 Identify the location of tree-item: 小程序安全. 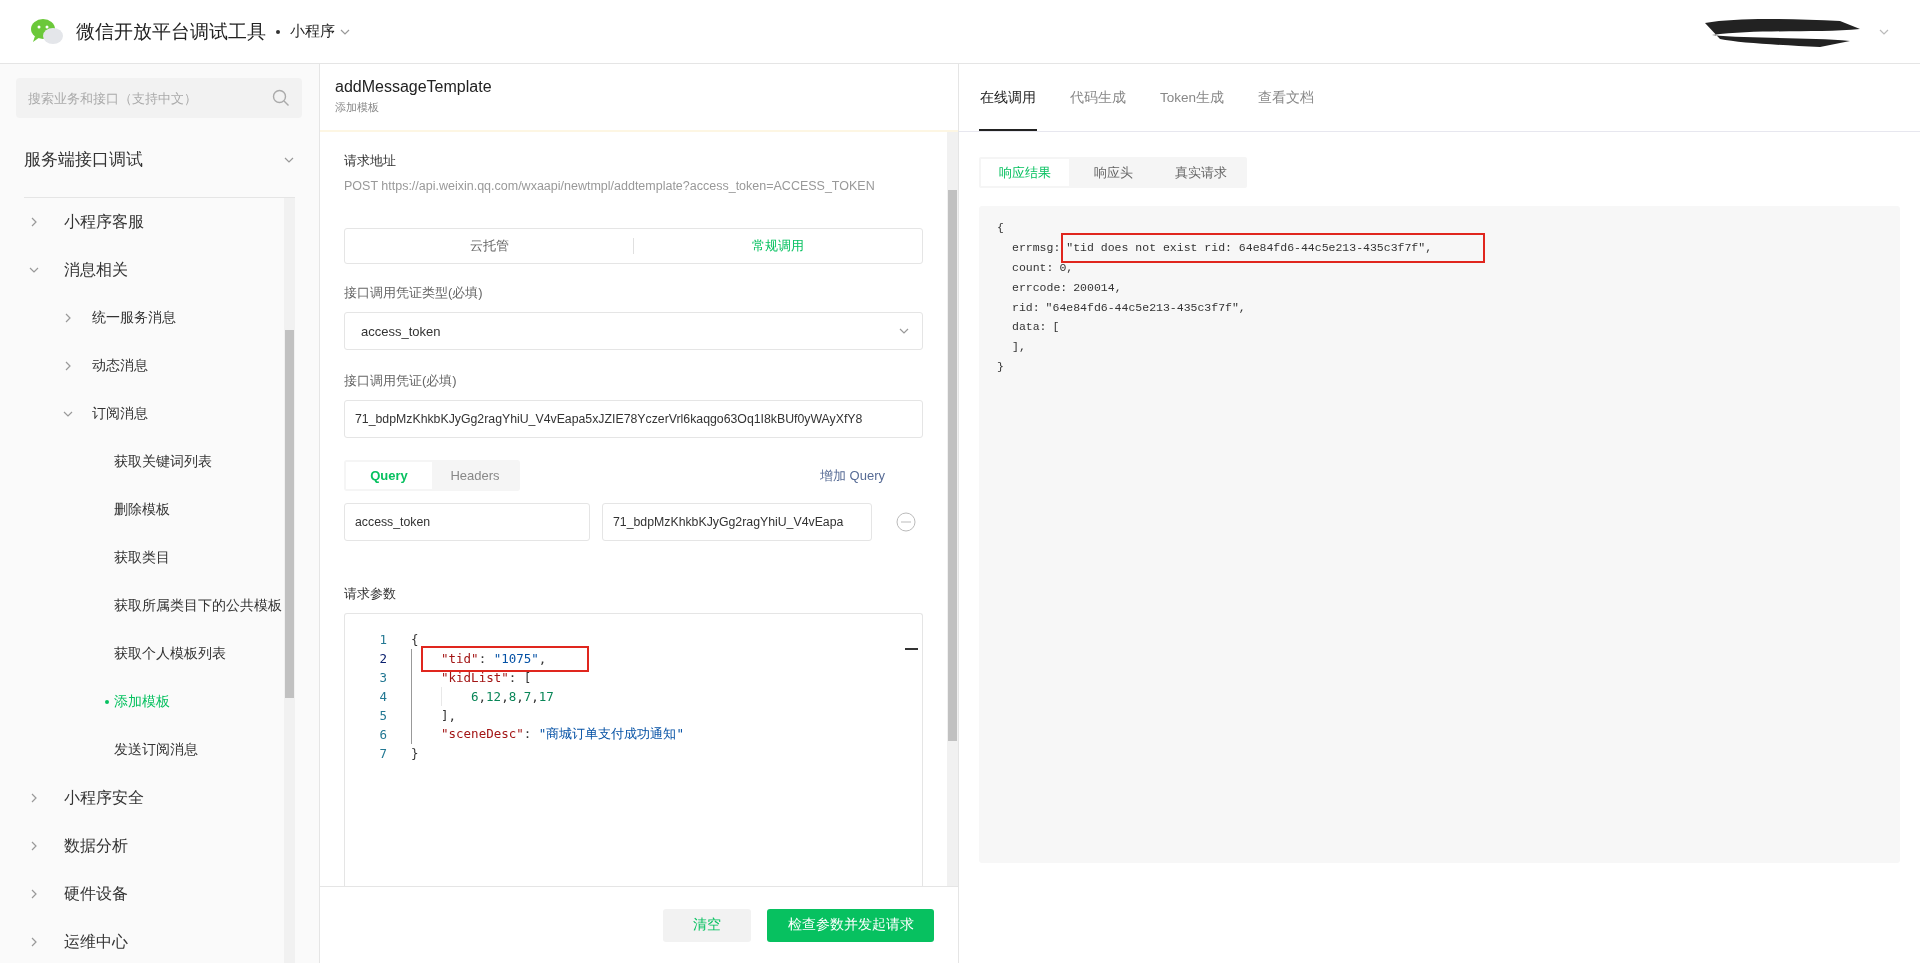
(154, 798).